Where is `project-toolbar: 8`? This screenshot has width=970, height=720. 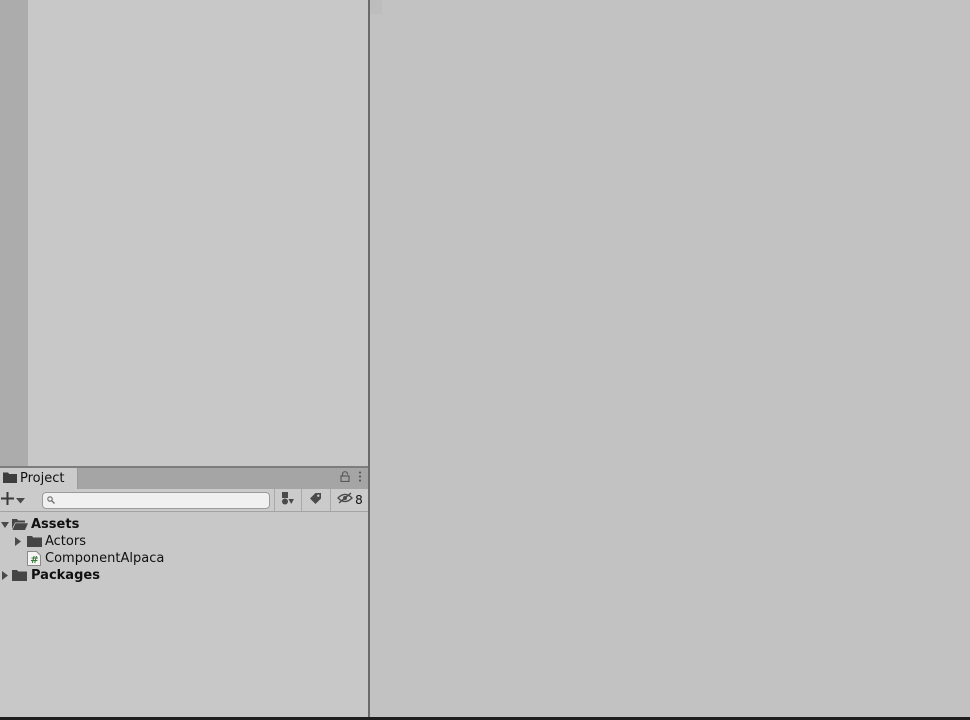 project-toolbar: 8 is located at coordinates (184, 500).